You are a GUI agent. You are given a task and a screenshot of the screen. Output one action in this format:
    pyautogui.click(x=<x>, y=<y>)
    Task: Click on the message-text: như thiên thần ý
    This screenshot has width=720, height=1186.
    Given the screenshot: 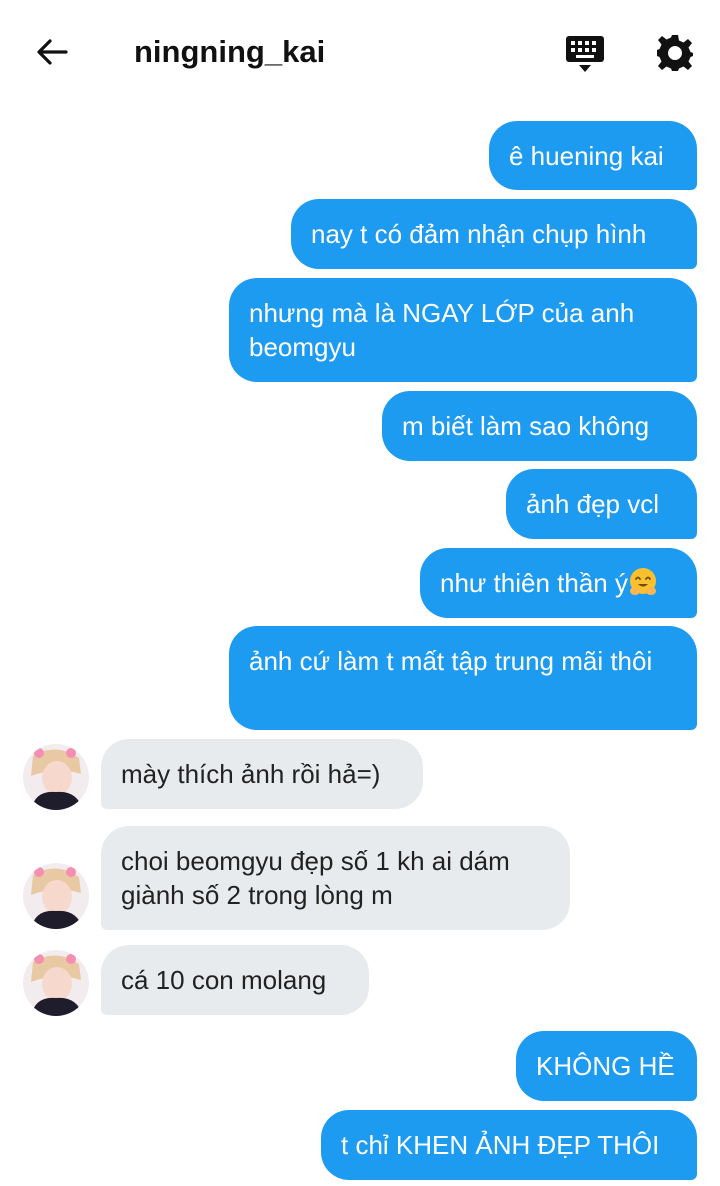 What is the action you would take?
    pyautogui.click(x=534, y=583)
    